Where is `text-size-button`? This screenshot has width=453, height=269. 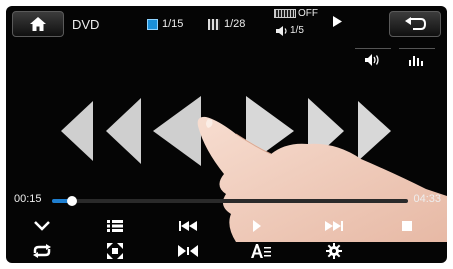
text-size-button is located at coordinates (261, 250).